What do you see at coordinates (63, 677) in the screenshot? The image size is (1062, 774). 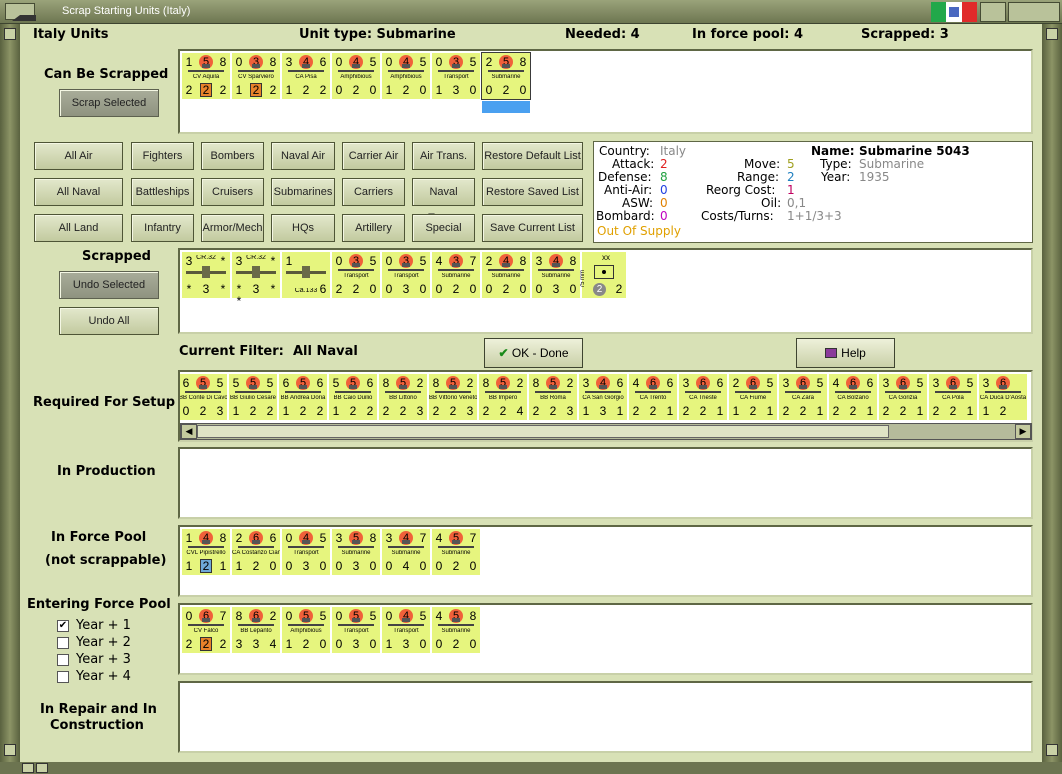 I see `year-4-checkbox` at bounding box center [63, 677].